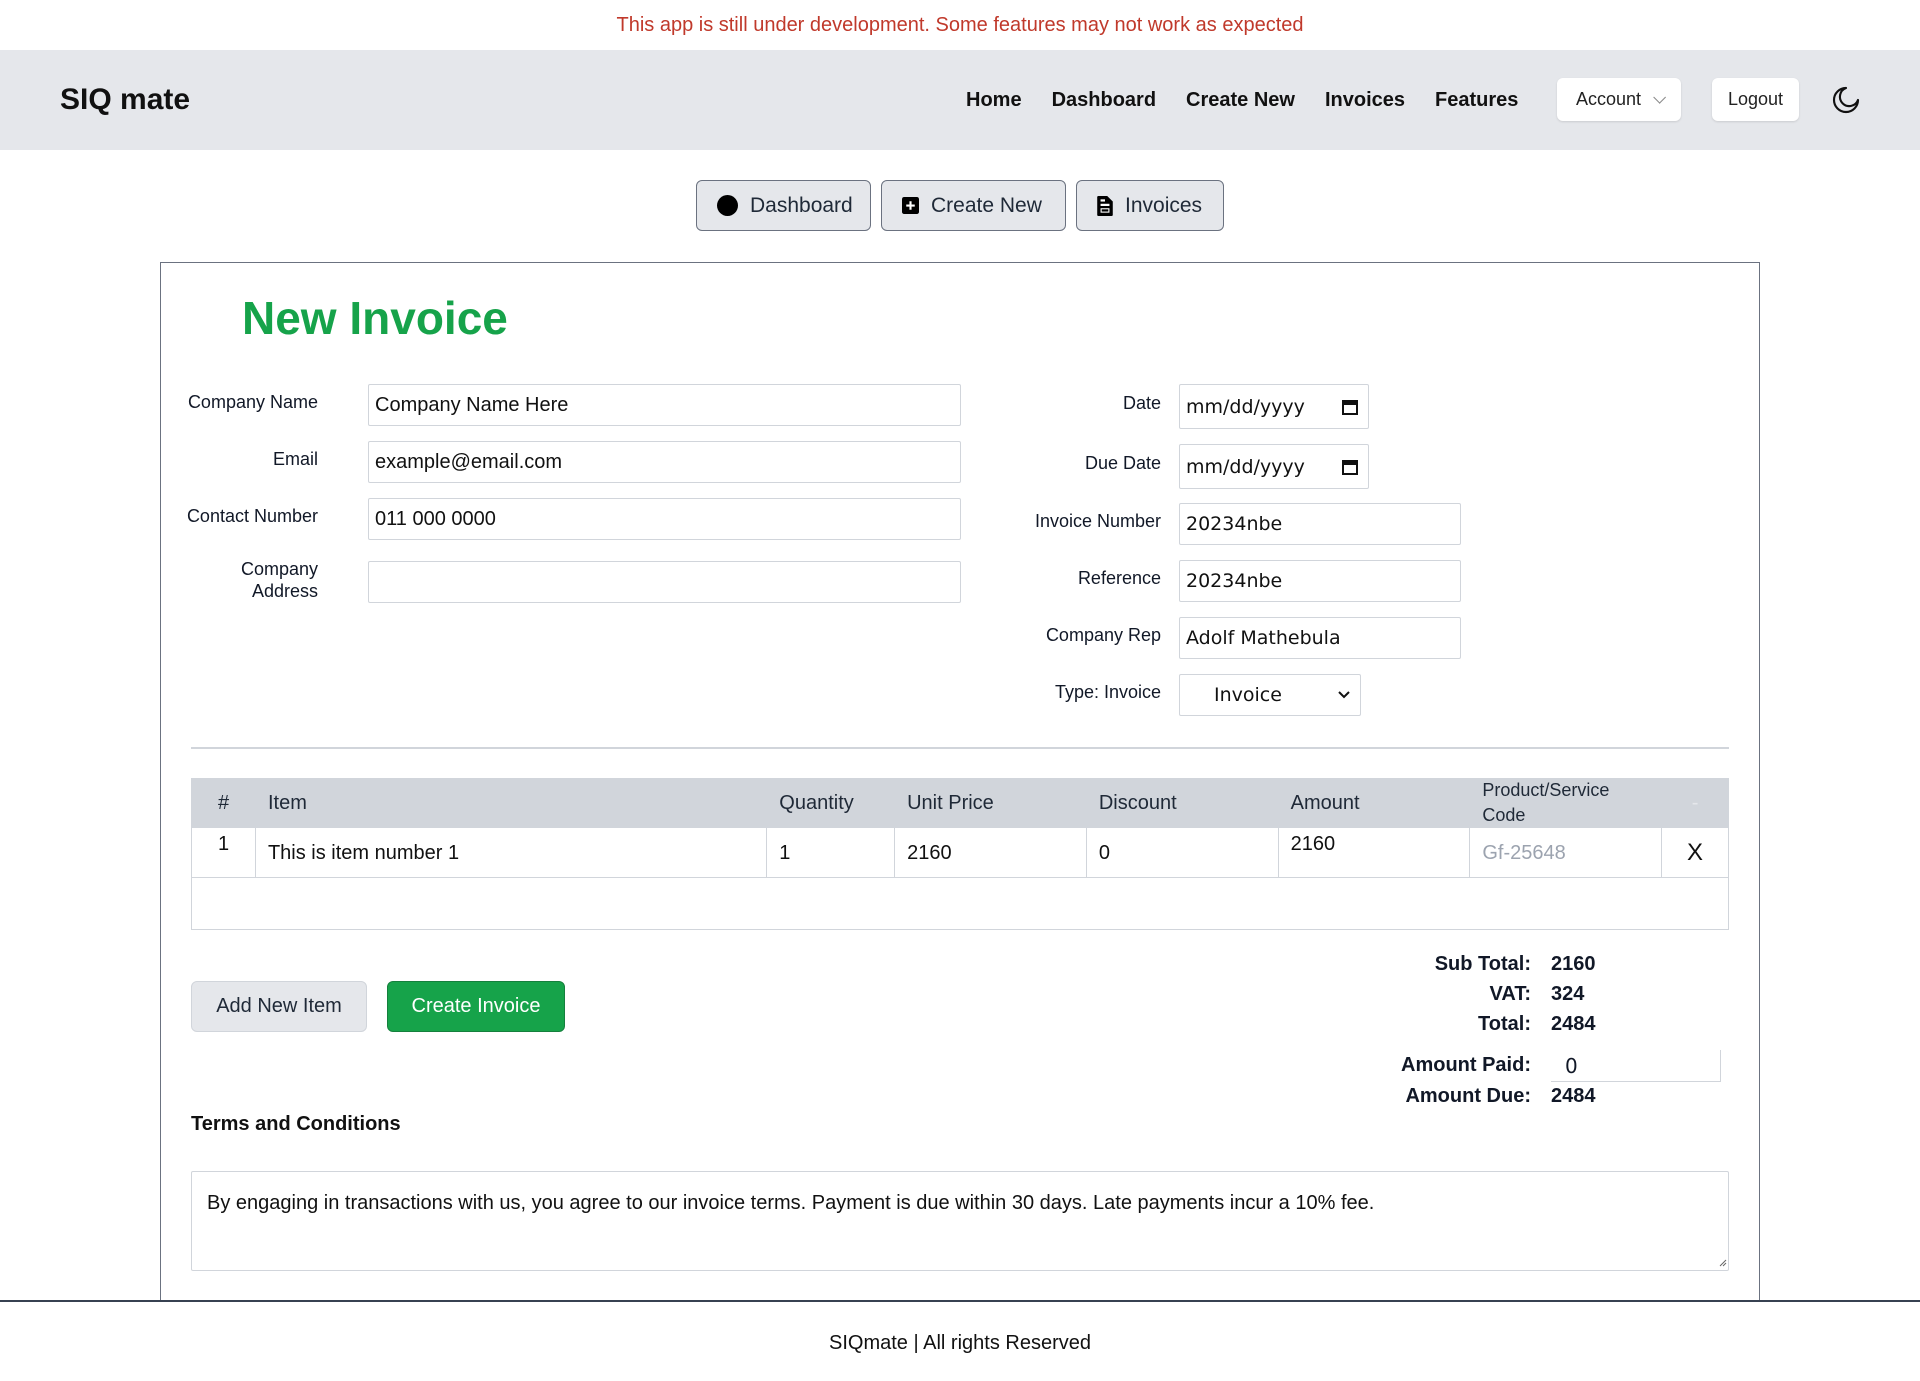 The height and width of the screenshot is (1381, 1920). Describe the element at coordinates (279, 1006) in the screenshot. I see `add-new-item-button: Add New Item` at that location.